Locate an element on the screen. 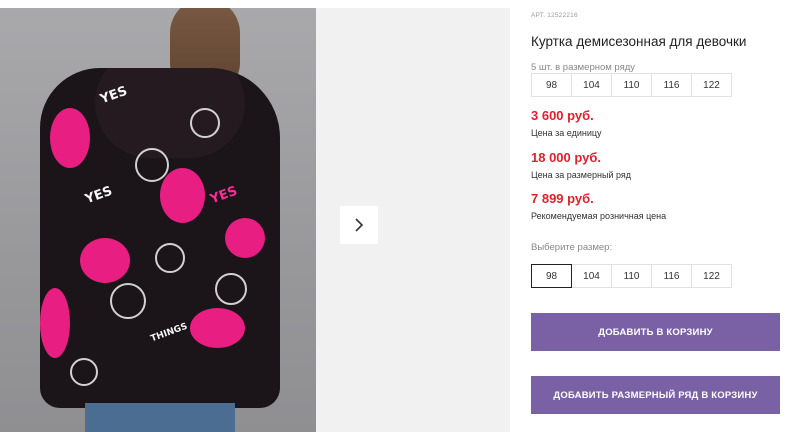 The image size is (800, 432). size-option-122: 122 is located at coordinates (711, 276).